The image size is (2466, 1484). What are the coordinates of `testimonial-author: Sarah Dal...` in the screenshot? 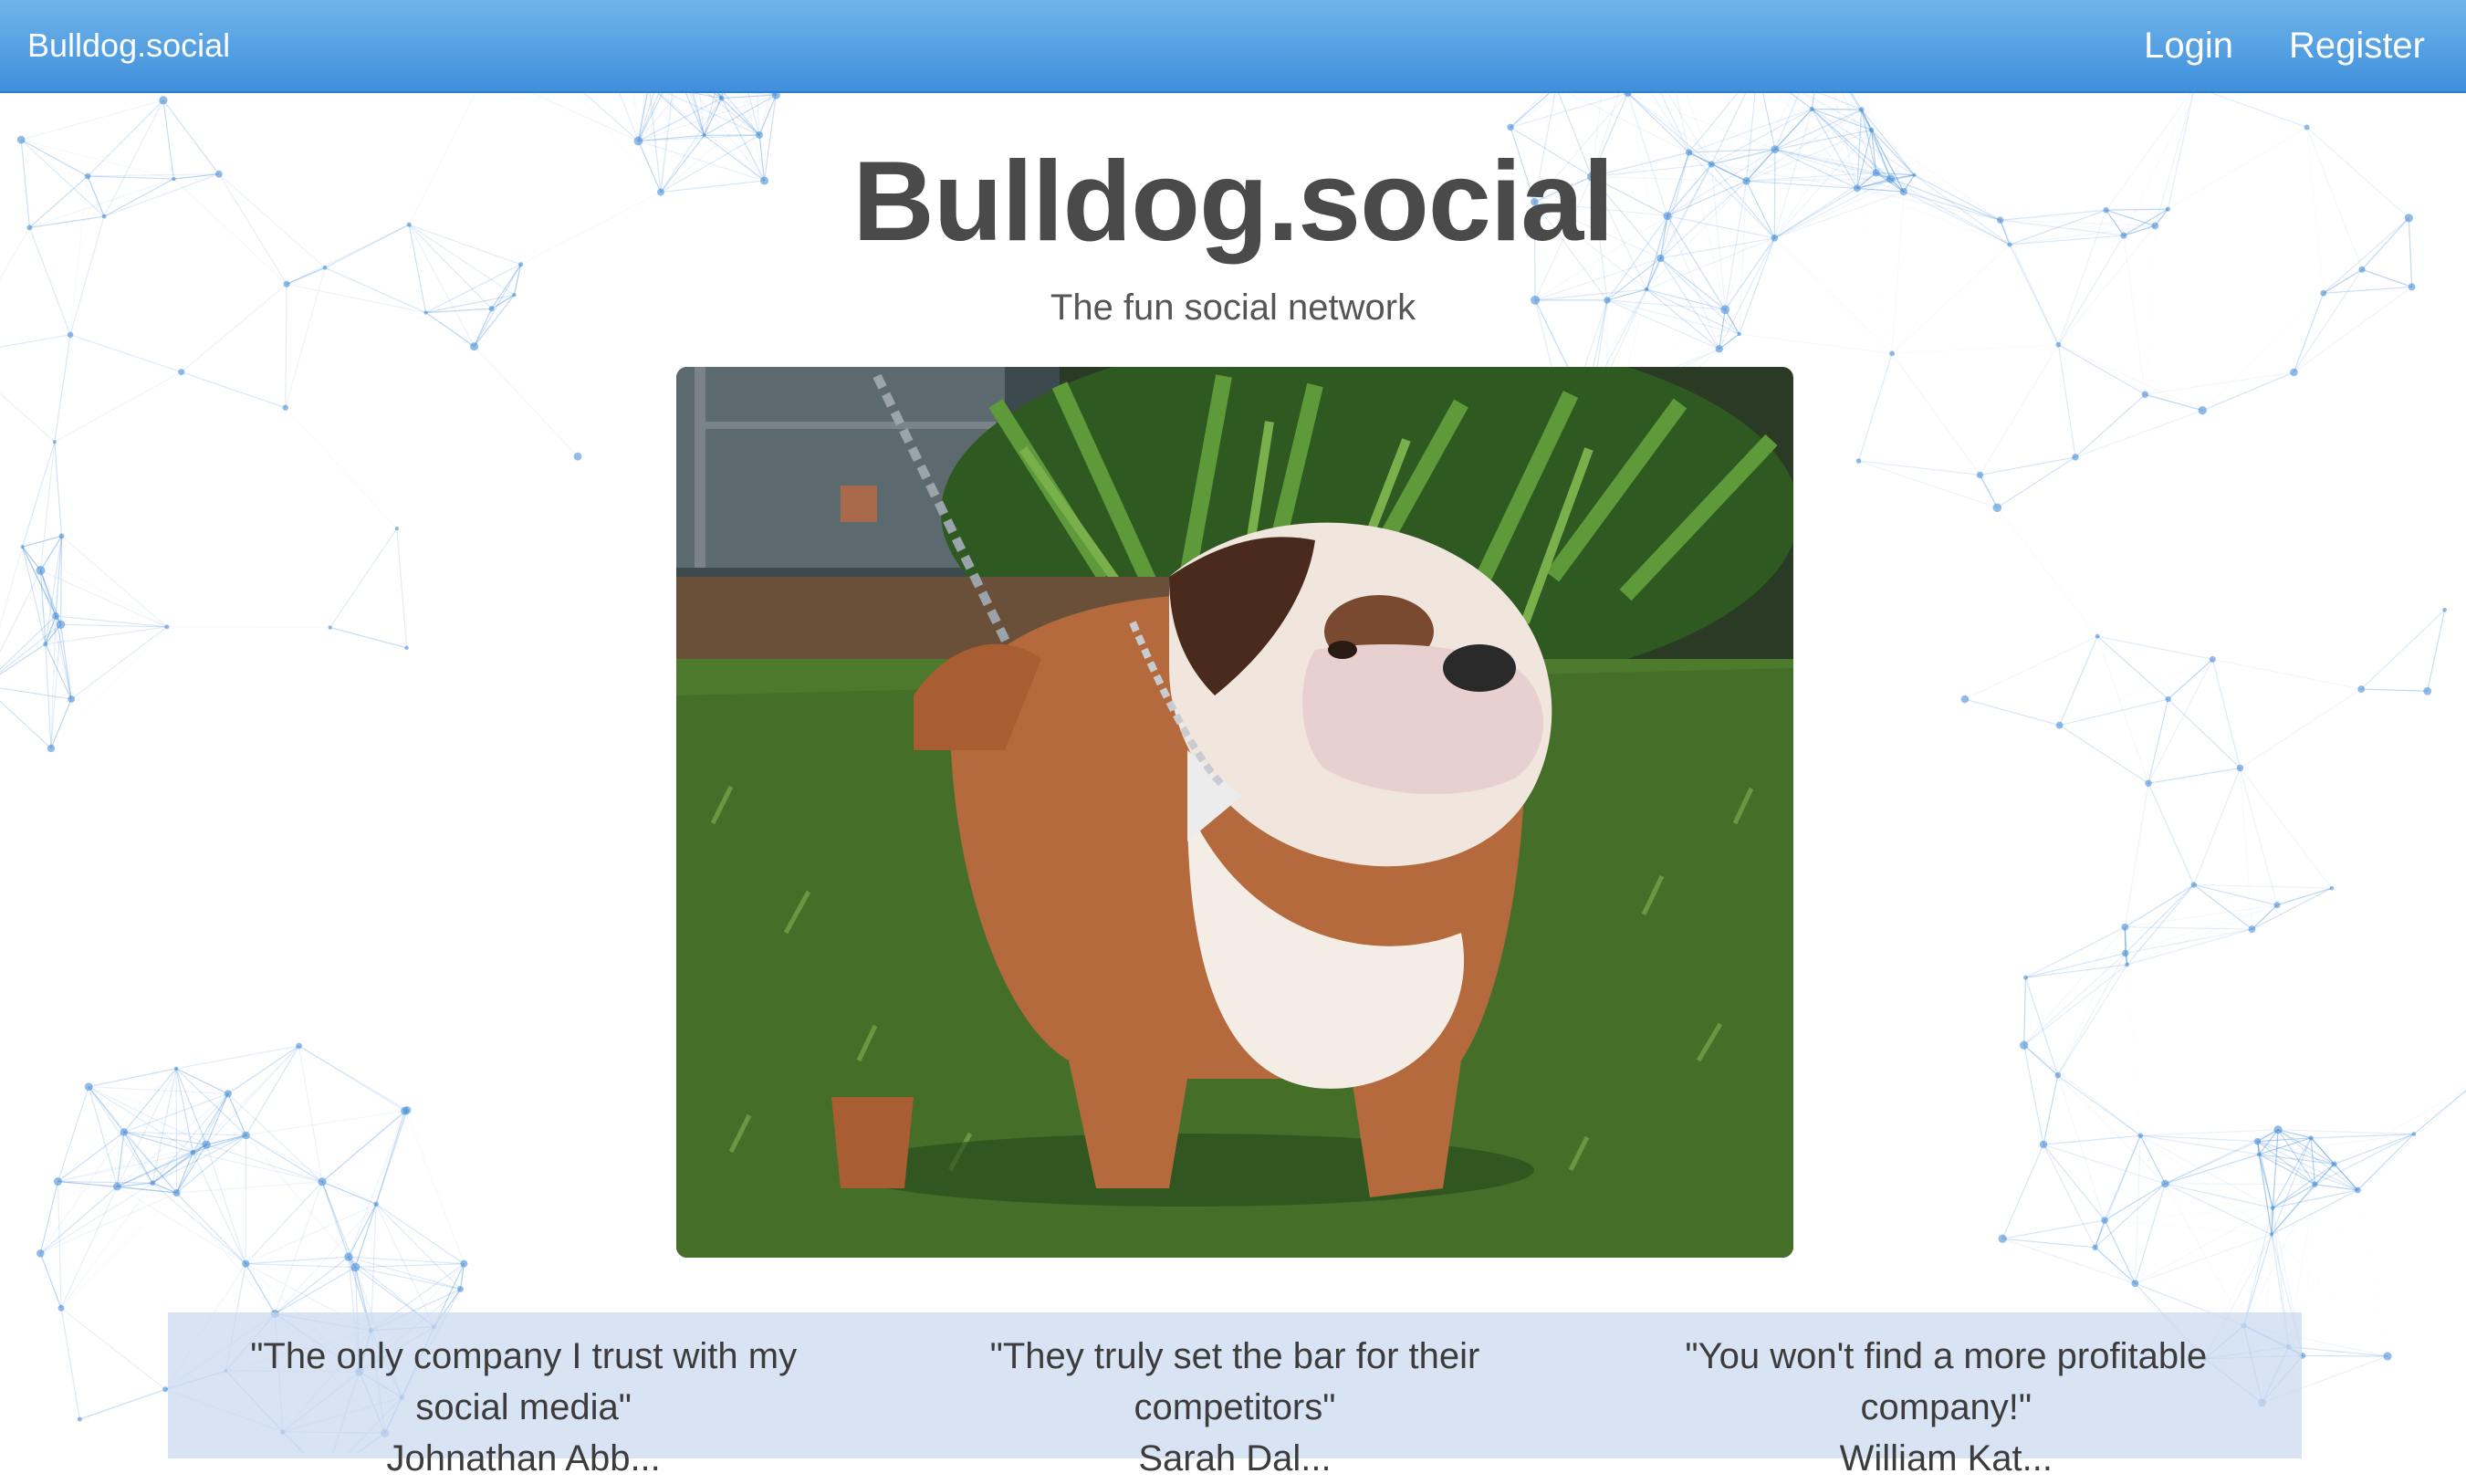 It's located at (1234, 1458).